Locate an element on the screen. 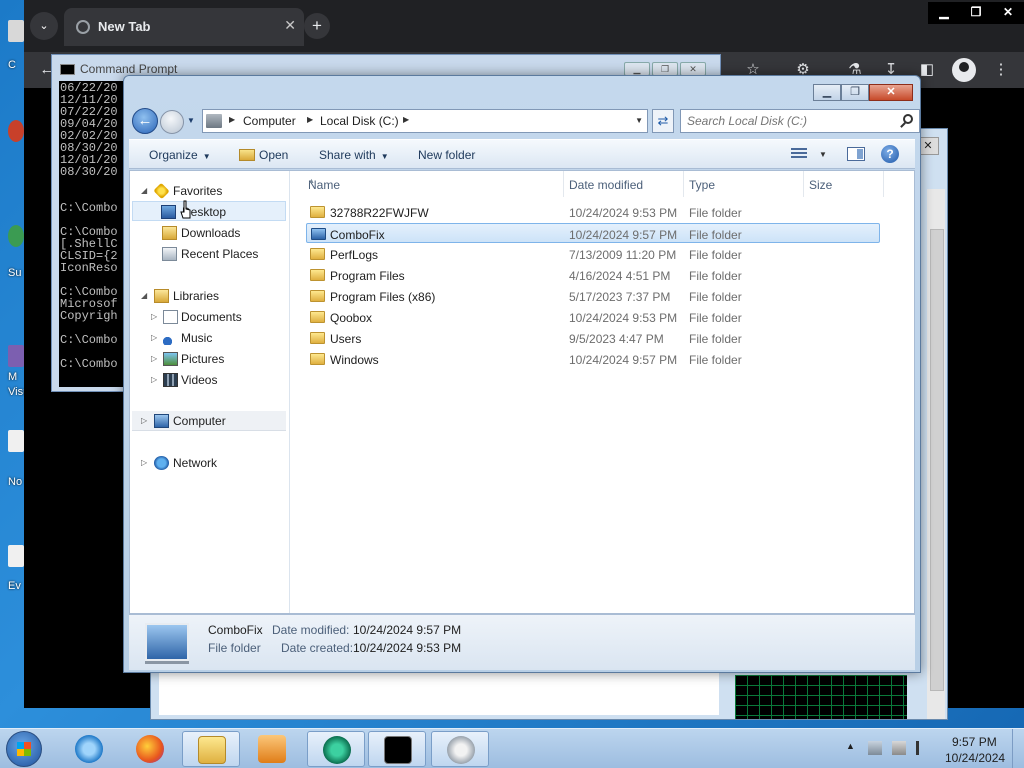 This screenshot has width=1024, height=768. open-button: Open is located at coordinates (263, 155).